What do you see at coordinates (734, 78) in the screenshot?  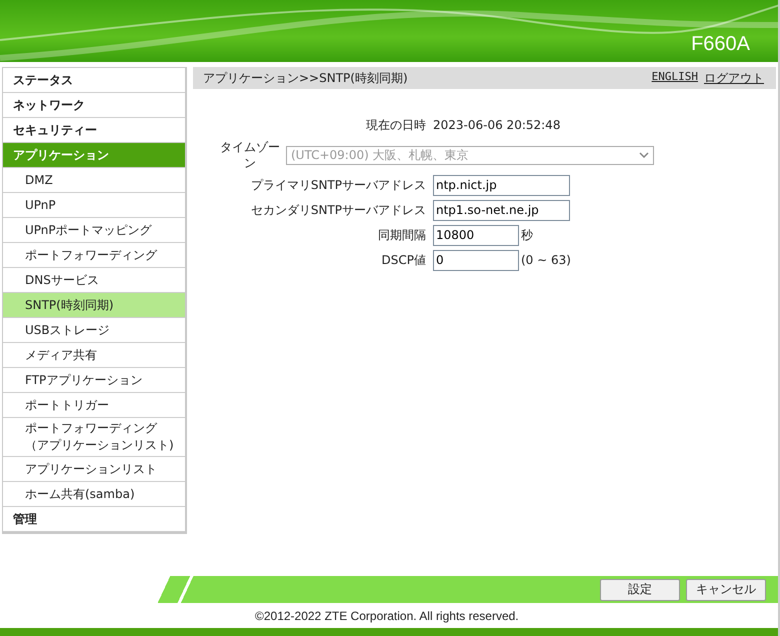 I see `logout-link: ログアウト` at bounding box center [734, 78].